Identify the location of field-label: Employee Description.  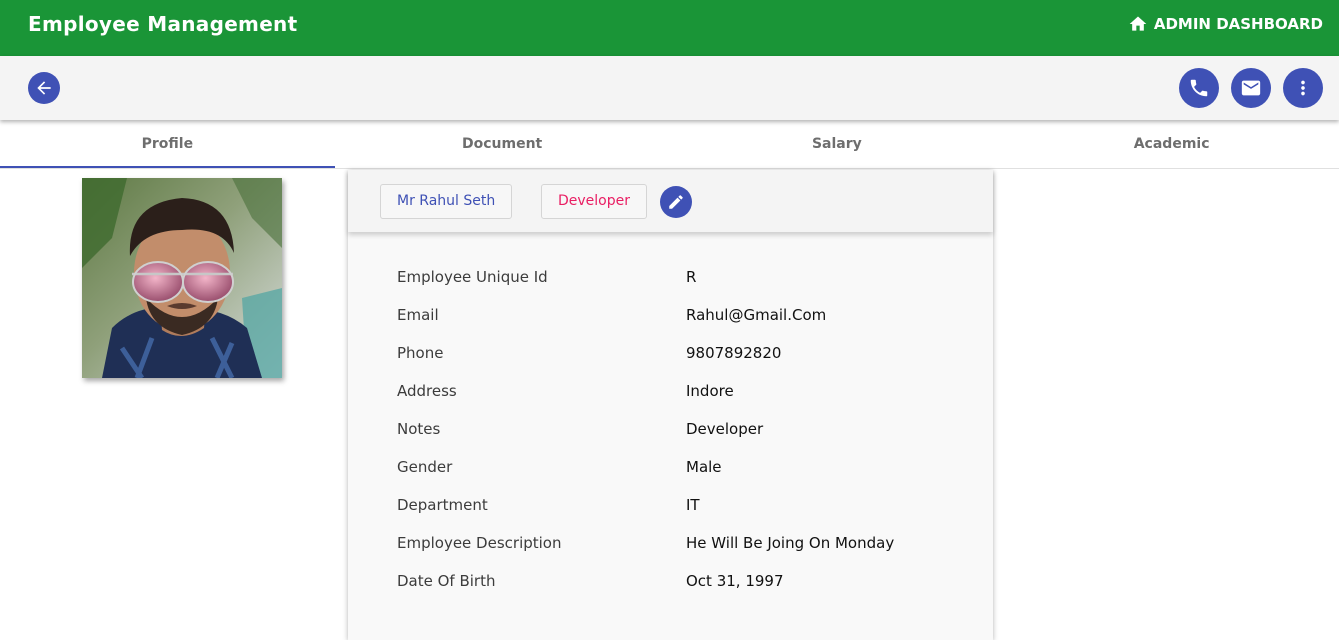
(479, 543).